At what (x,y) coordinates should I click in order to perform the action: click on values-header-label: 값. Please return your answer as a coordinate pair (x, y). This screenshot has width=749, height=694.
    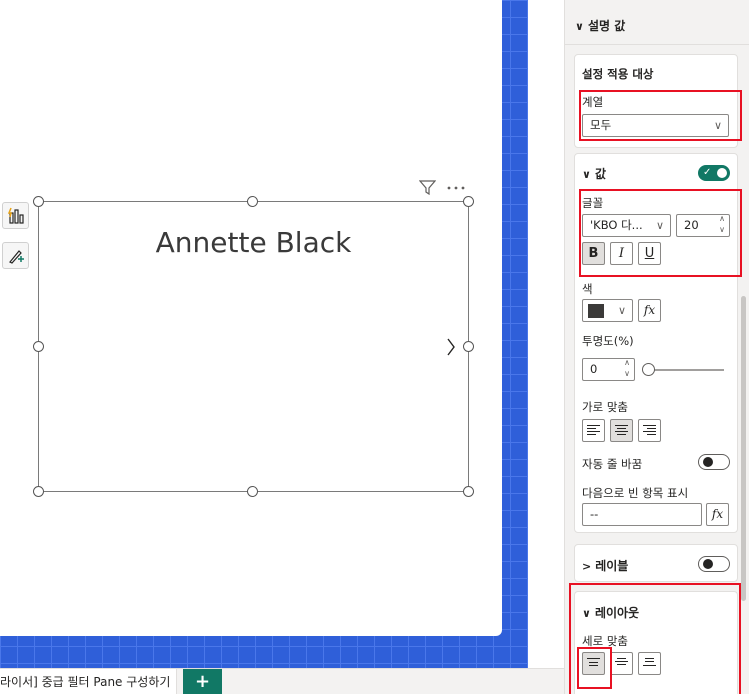
    Looking at the image, I should click on (600, 174).